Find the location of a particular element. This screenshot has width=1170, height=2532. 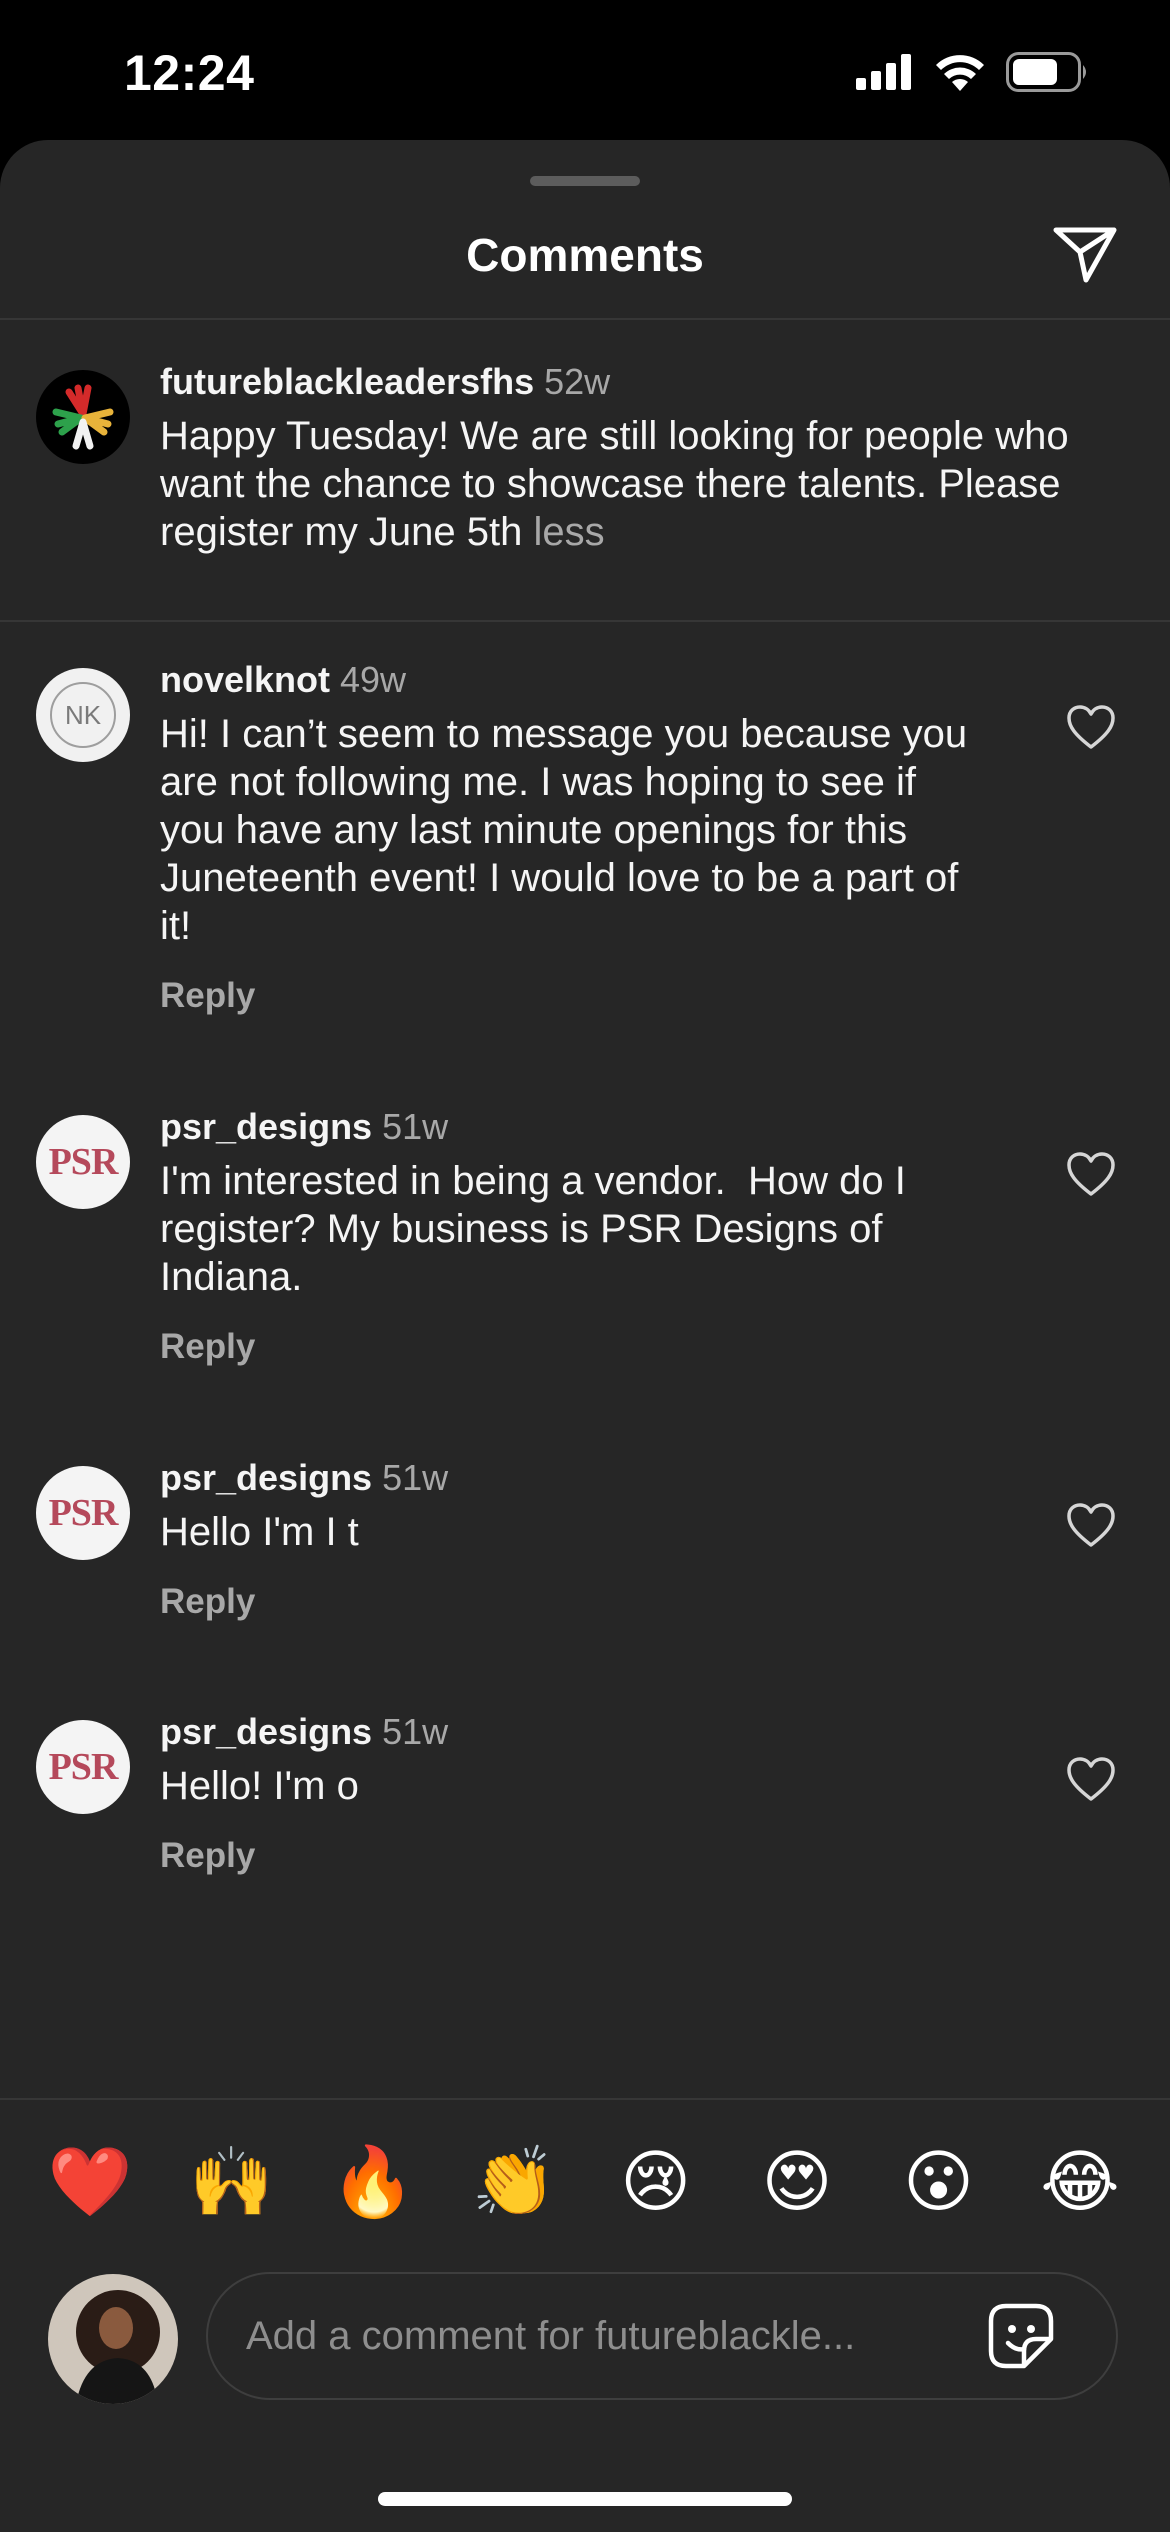

comment-username: futureblackleadersfhs is located at coordinates (347, 381).